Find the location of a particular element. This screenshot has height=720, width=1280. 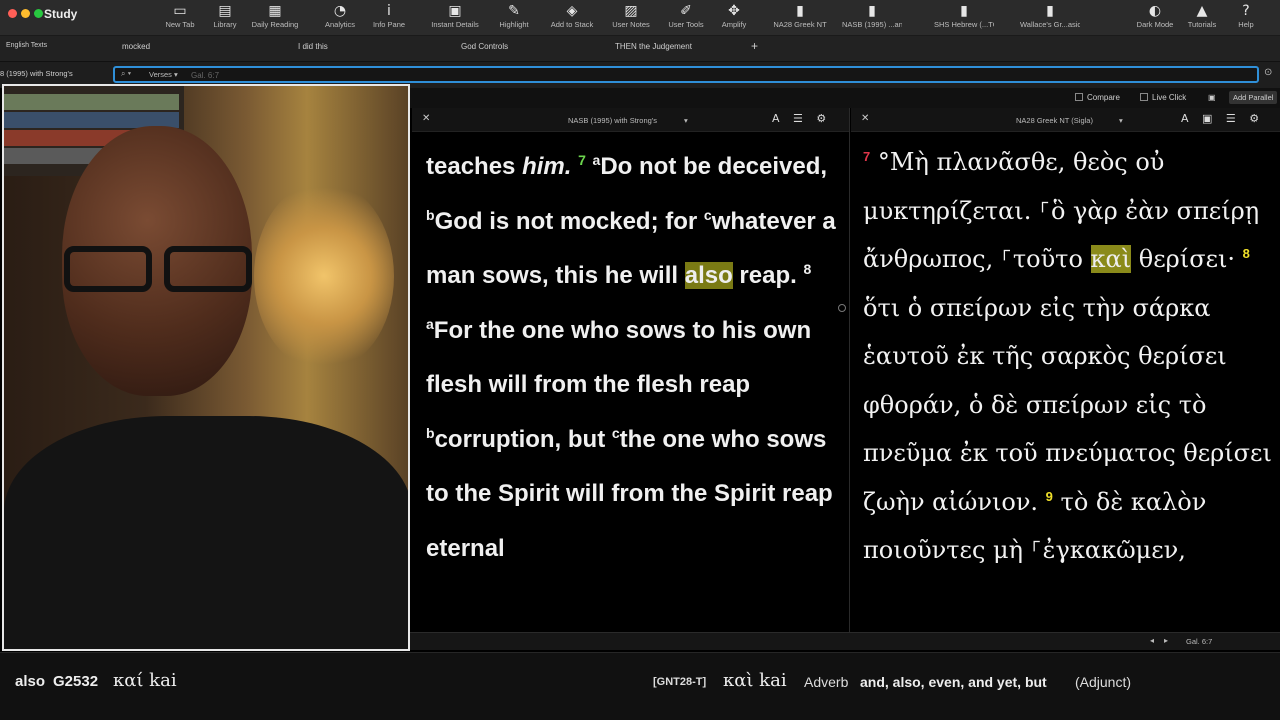

new-tab-plus-icon: + is located at coordinates (754, 46).